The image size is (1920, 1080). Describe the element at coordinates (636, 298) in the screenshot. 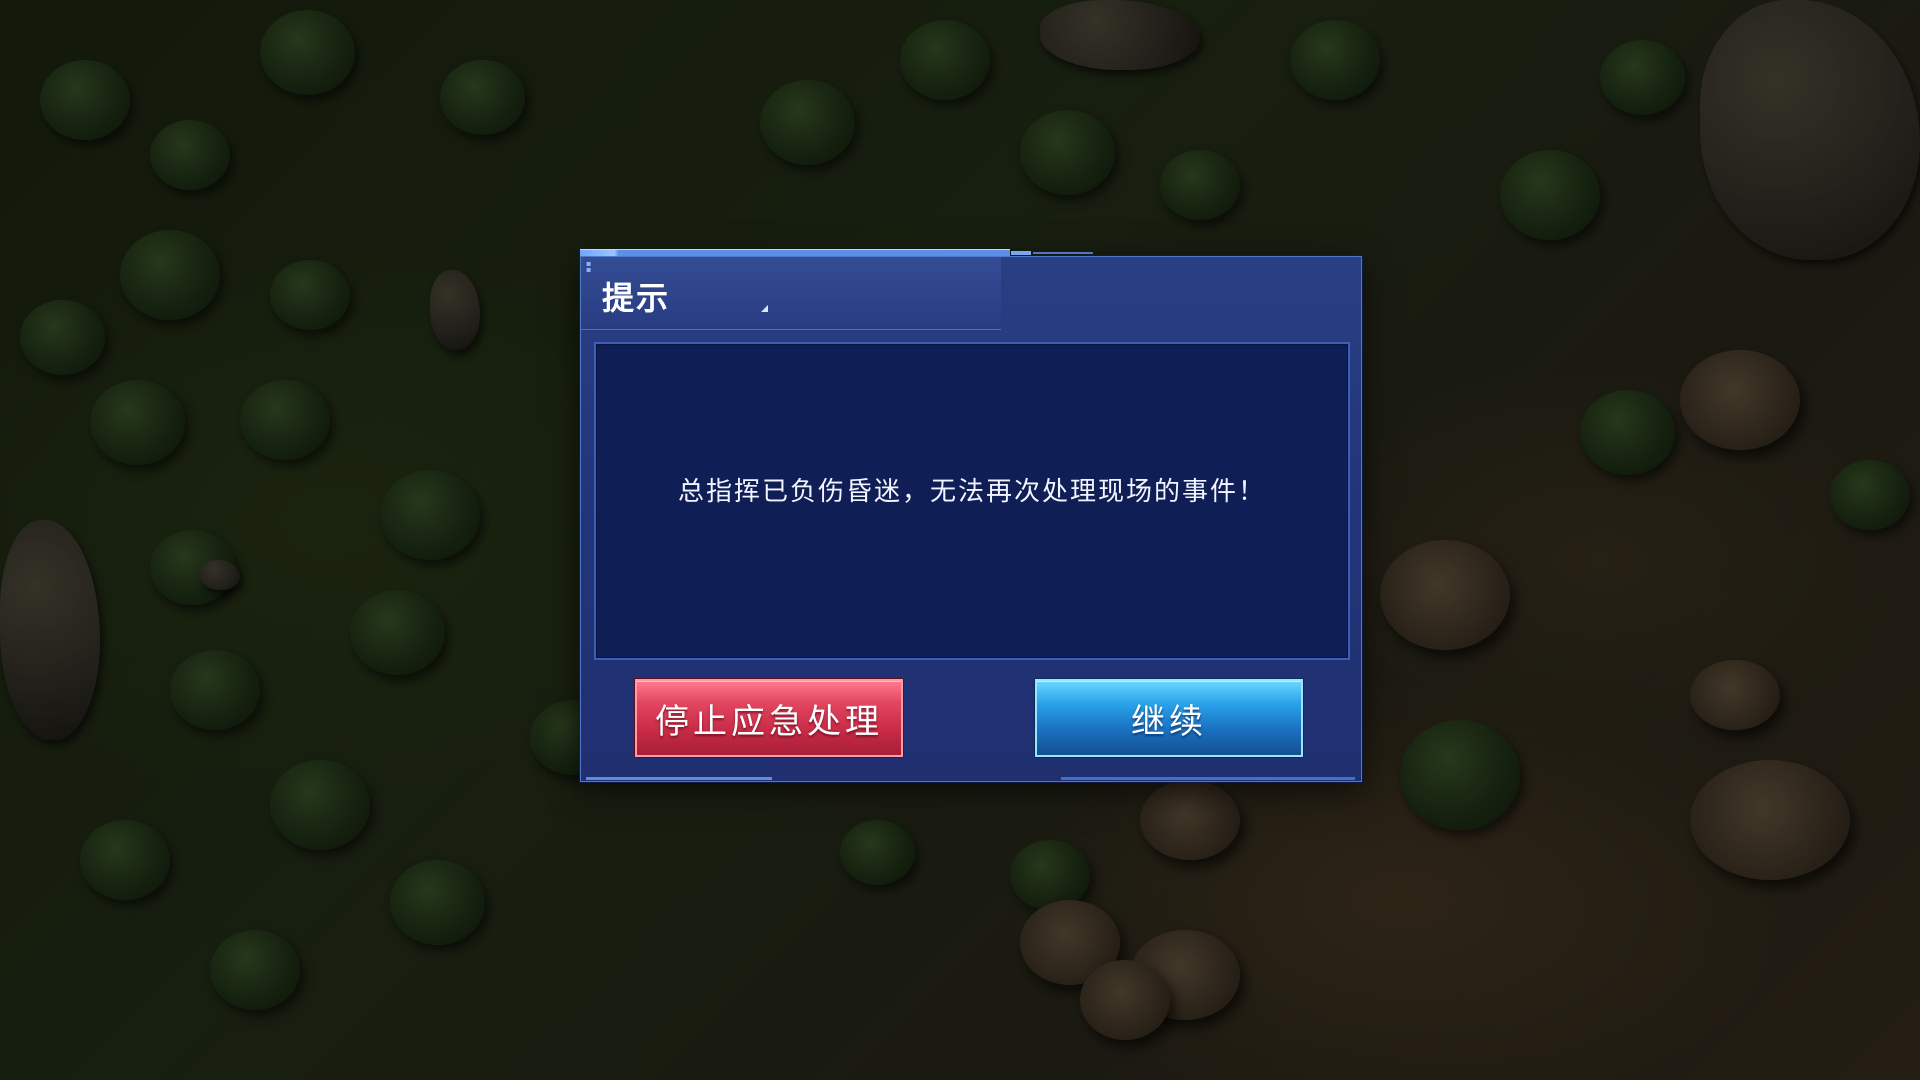

I see `dialog-title: 提示` at that location.